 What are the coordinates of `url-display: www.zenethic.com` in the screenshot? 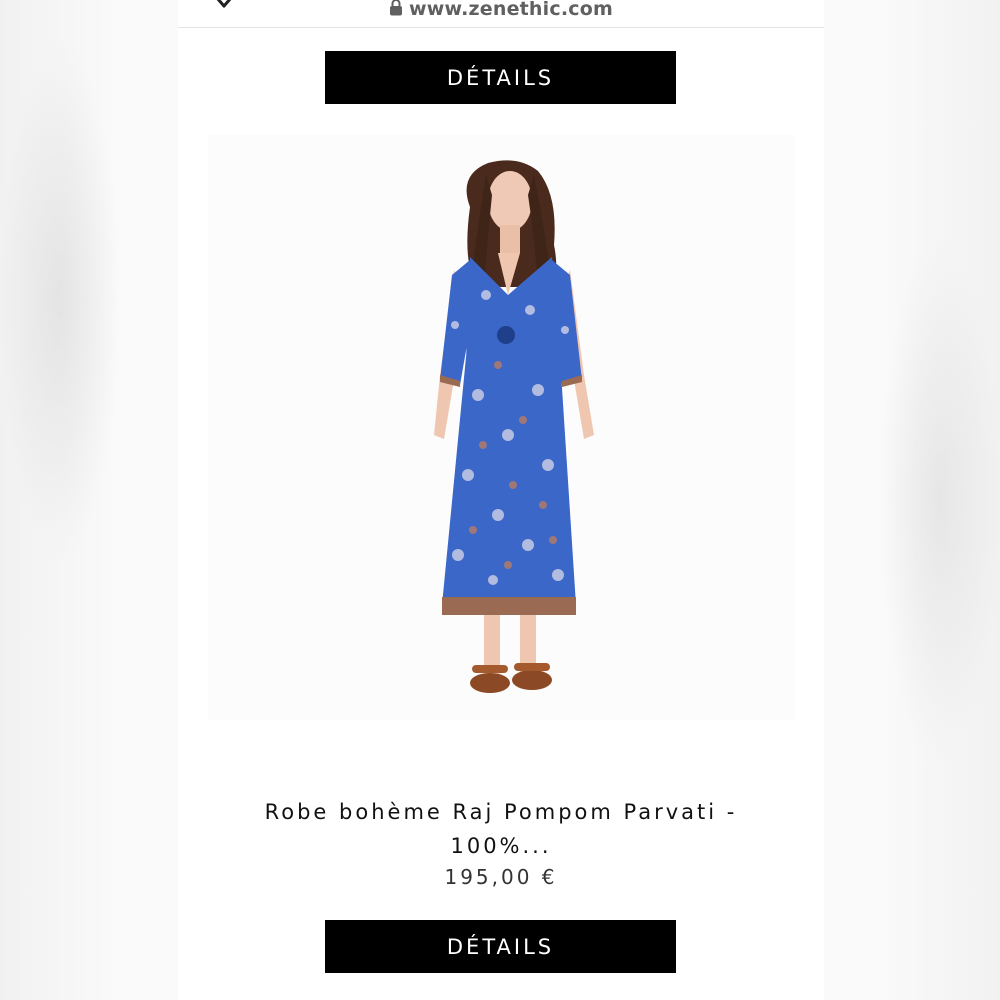 It's located at (501, 10).